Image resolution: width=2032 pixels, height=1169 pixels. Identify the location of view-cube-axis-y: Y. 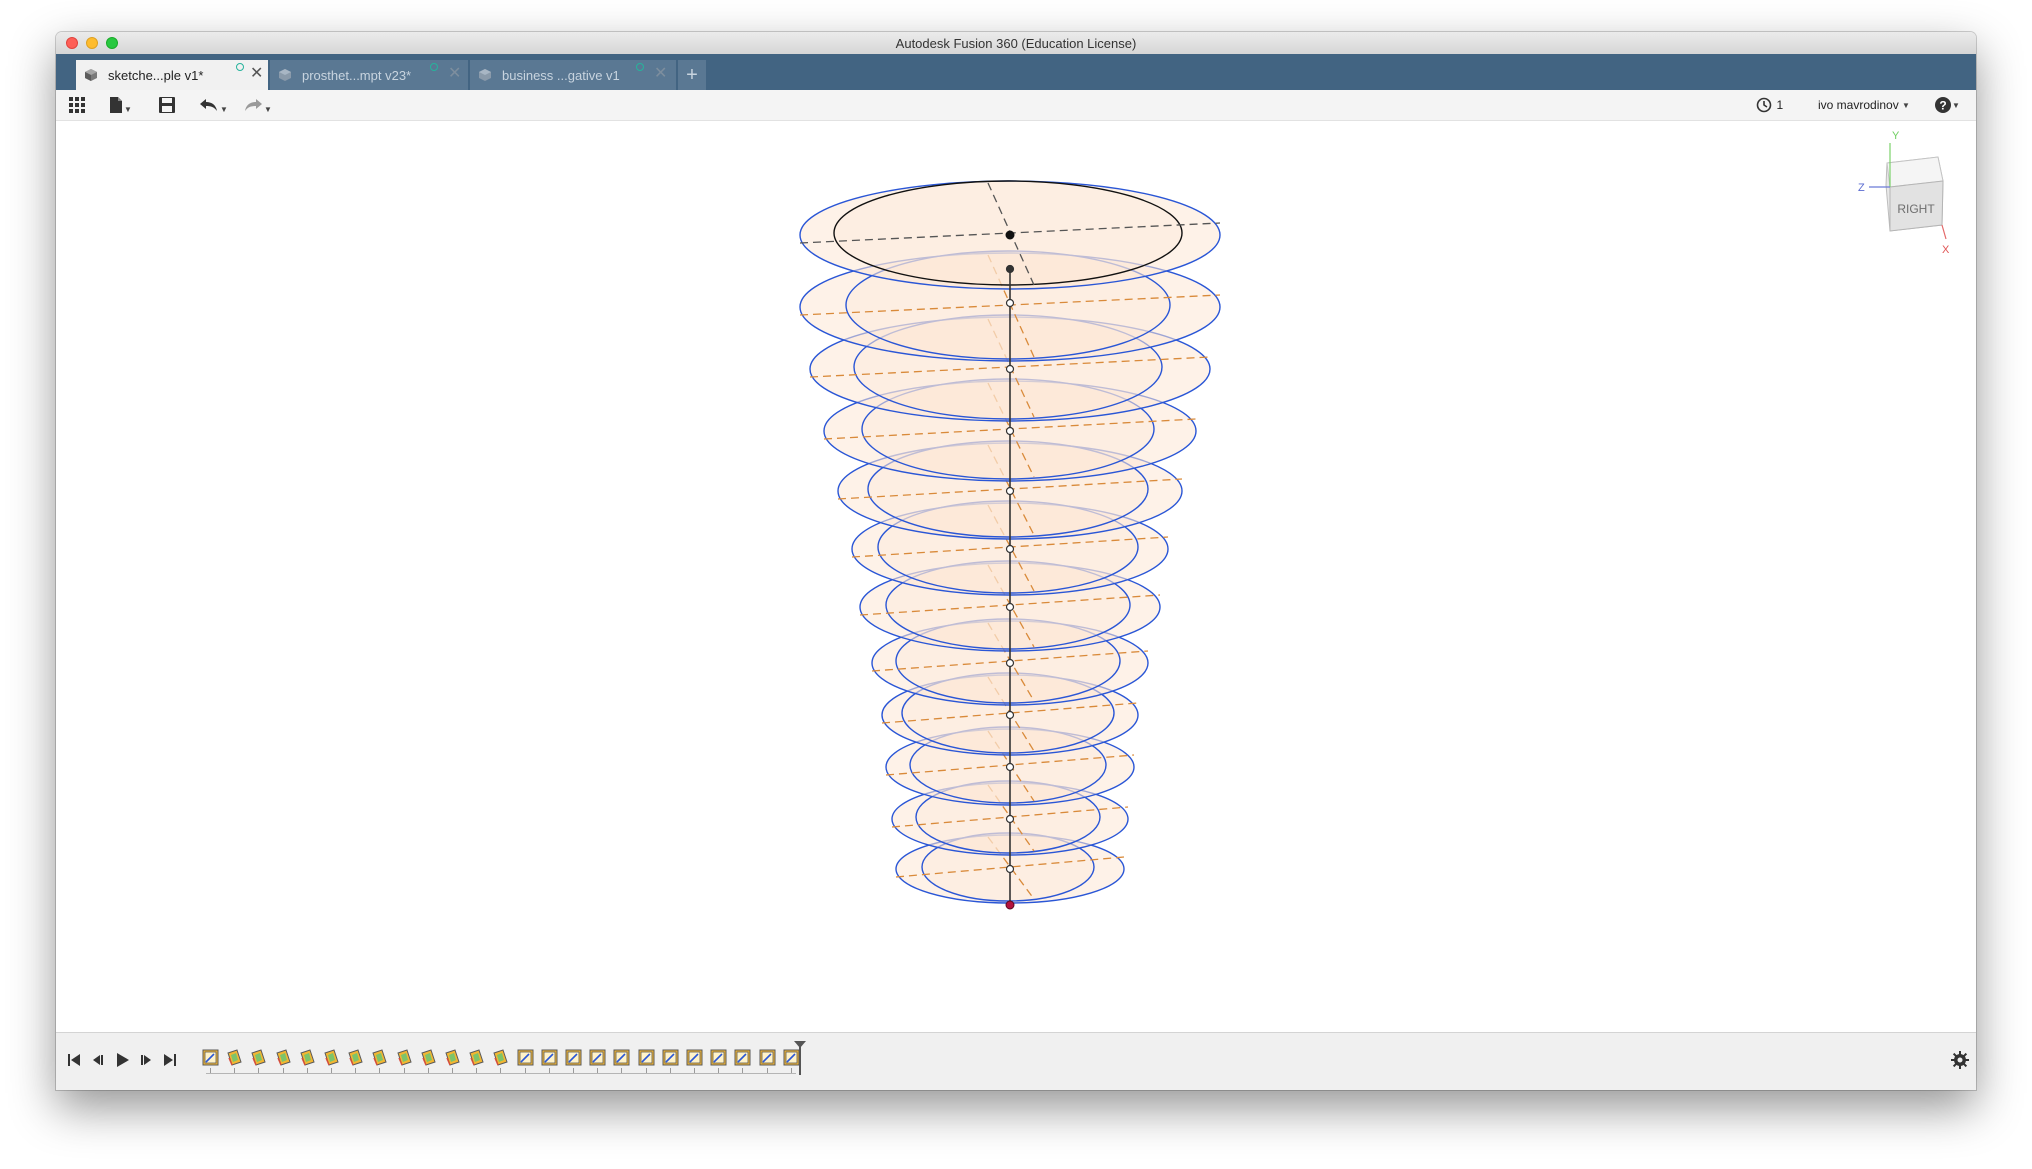
(1896, 136).